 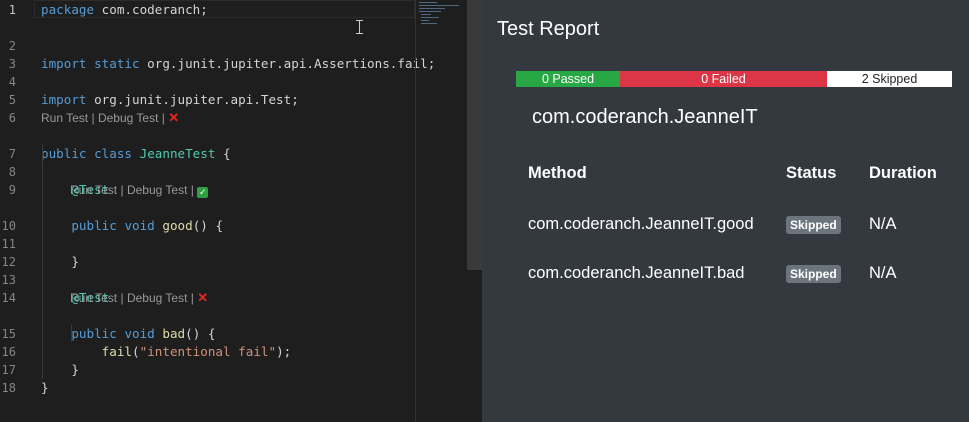 I want to click on code-token: (, so click(x=136, y=351).